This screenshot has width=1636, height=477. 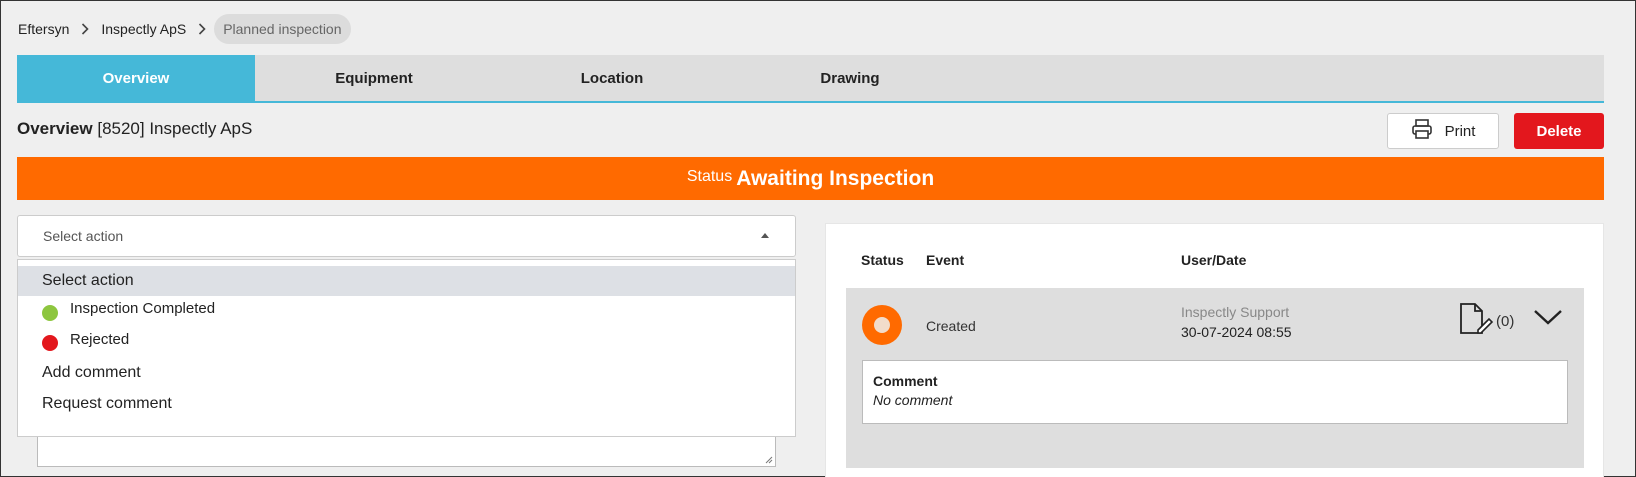 What do you see at coordinates (136, 78) in the screenshot?
I see `tab-overview: Overview` at bounding box center [136, 78].